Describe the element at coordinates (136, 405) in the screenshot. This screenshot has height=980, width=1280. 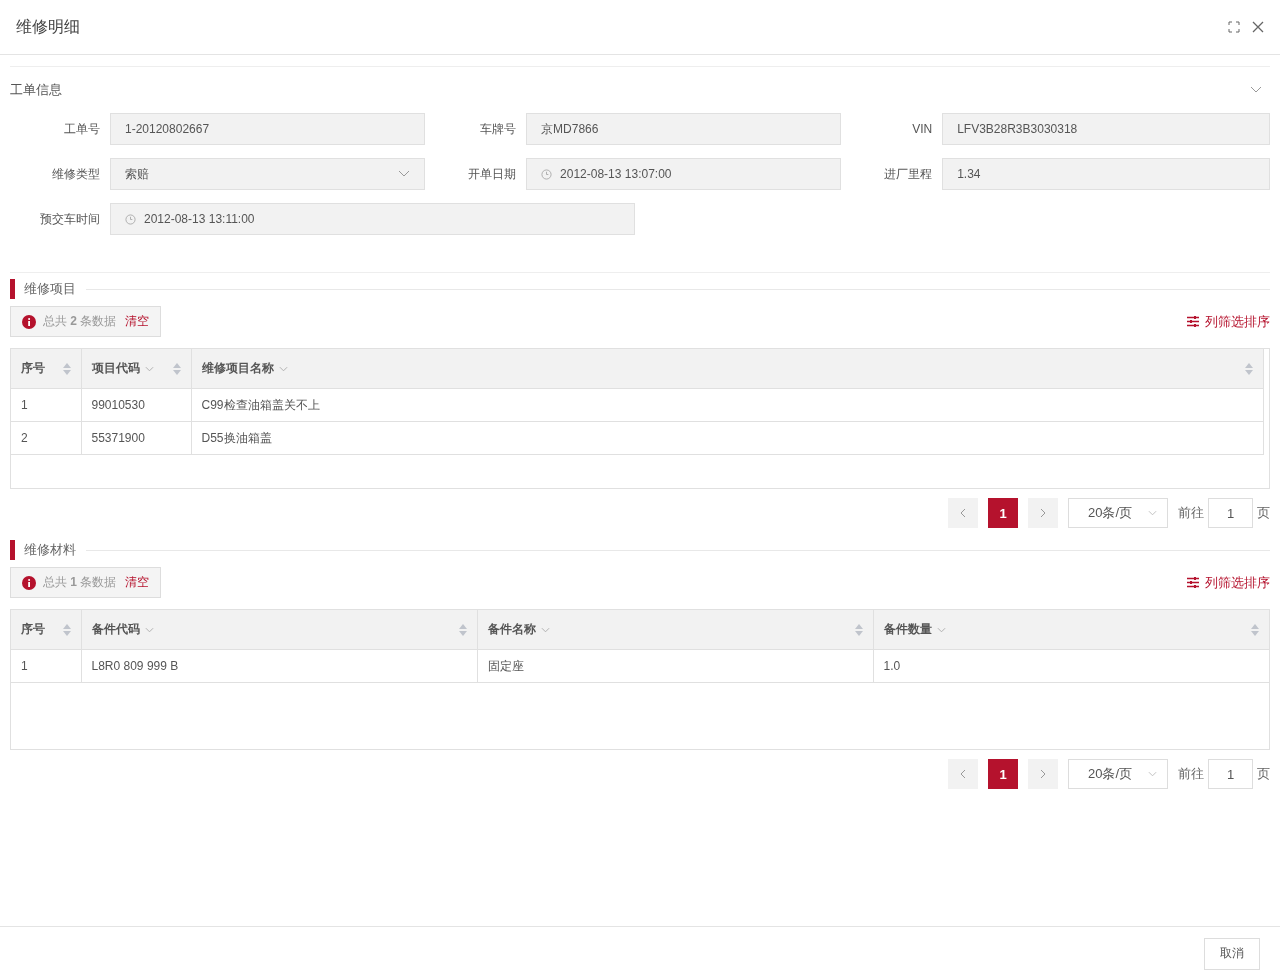
I see `table-cell: 99010530` at that location.